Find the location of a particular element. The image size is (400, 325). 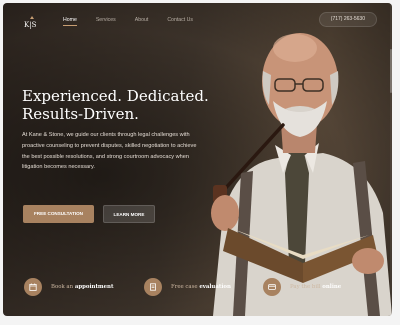

feature-pay-online: Pay the bill online is located at coordinates (302, 287).